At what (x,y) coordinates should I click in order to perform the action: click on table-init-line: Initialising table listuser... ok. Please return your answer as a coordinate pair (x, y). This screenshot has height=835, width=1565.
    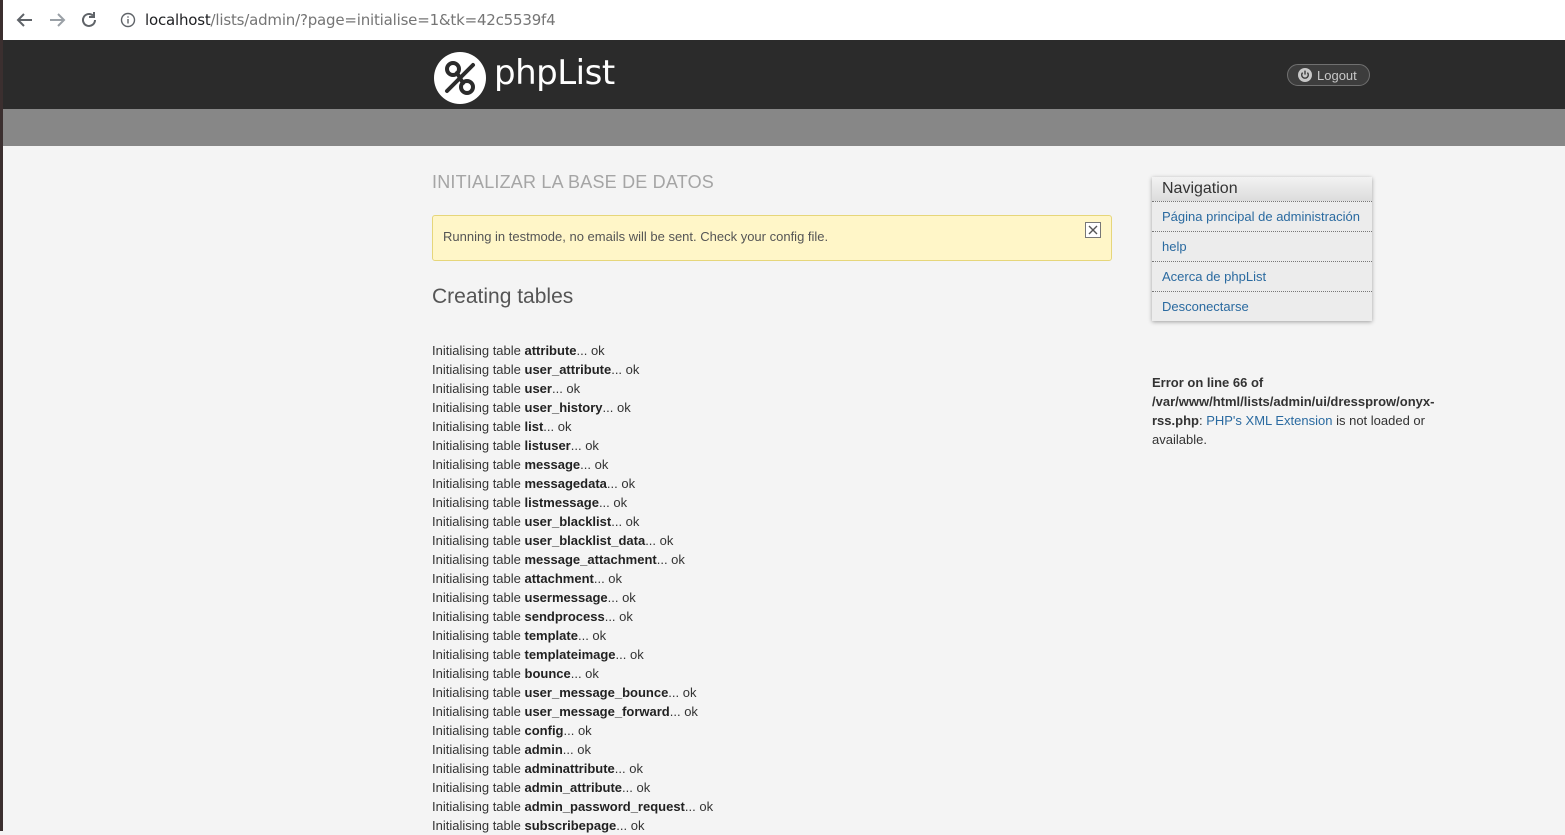
    Looking at the image, I should click on (572, 445).